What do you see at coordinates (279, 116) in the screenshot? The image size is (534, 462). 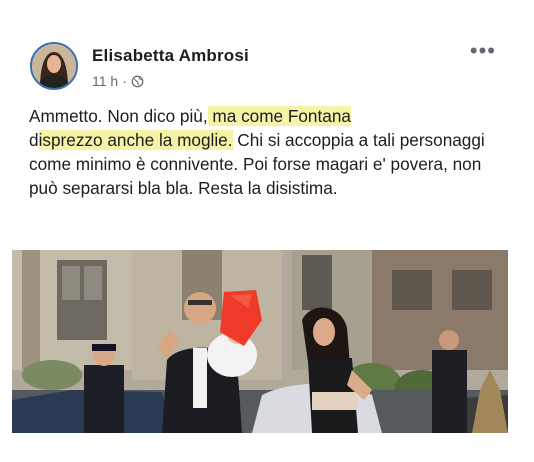 I see `post-text-highlight1: ma come Fontana` at bounding box center [279, 116].